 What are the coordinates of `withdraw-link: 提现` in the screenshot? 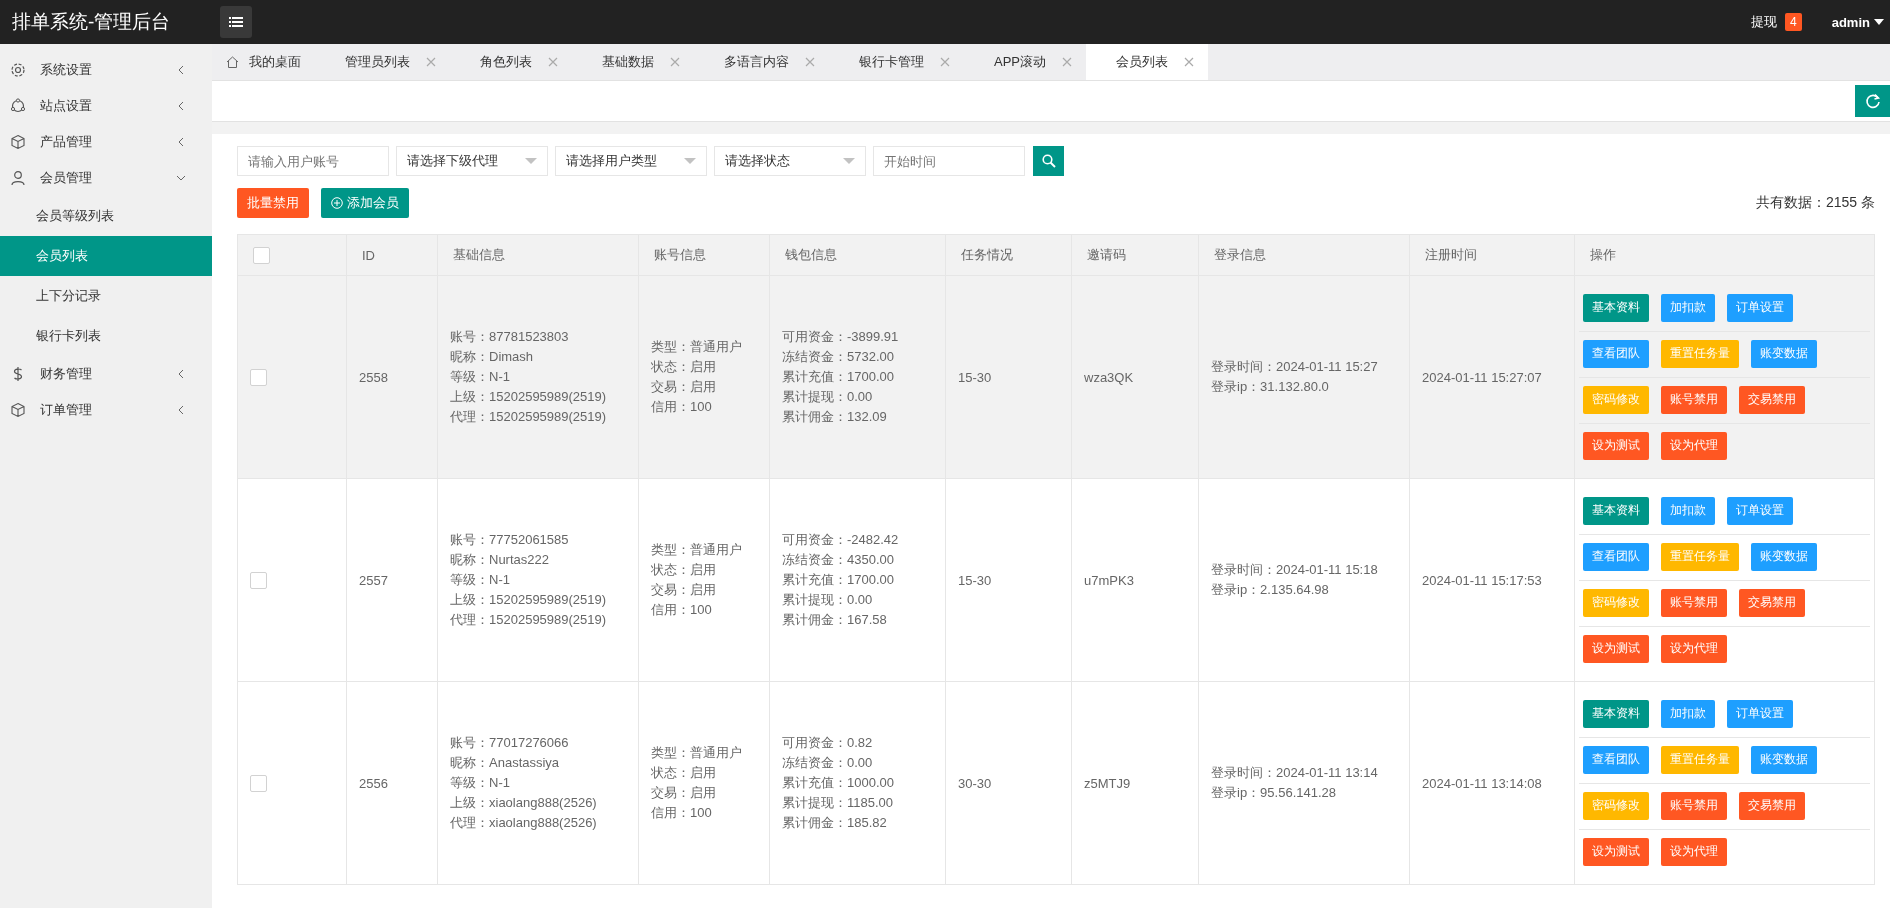 It's located at (1764, 22).